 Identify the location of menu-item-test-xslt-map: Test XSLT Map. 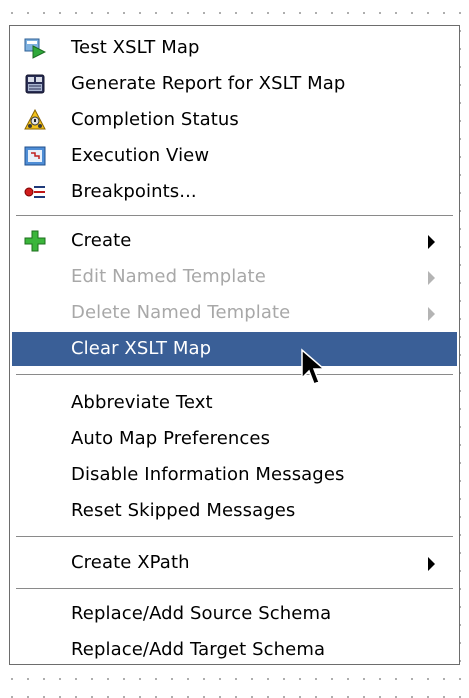
(234, 48).